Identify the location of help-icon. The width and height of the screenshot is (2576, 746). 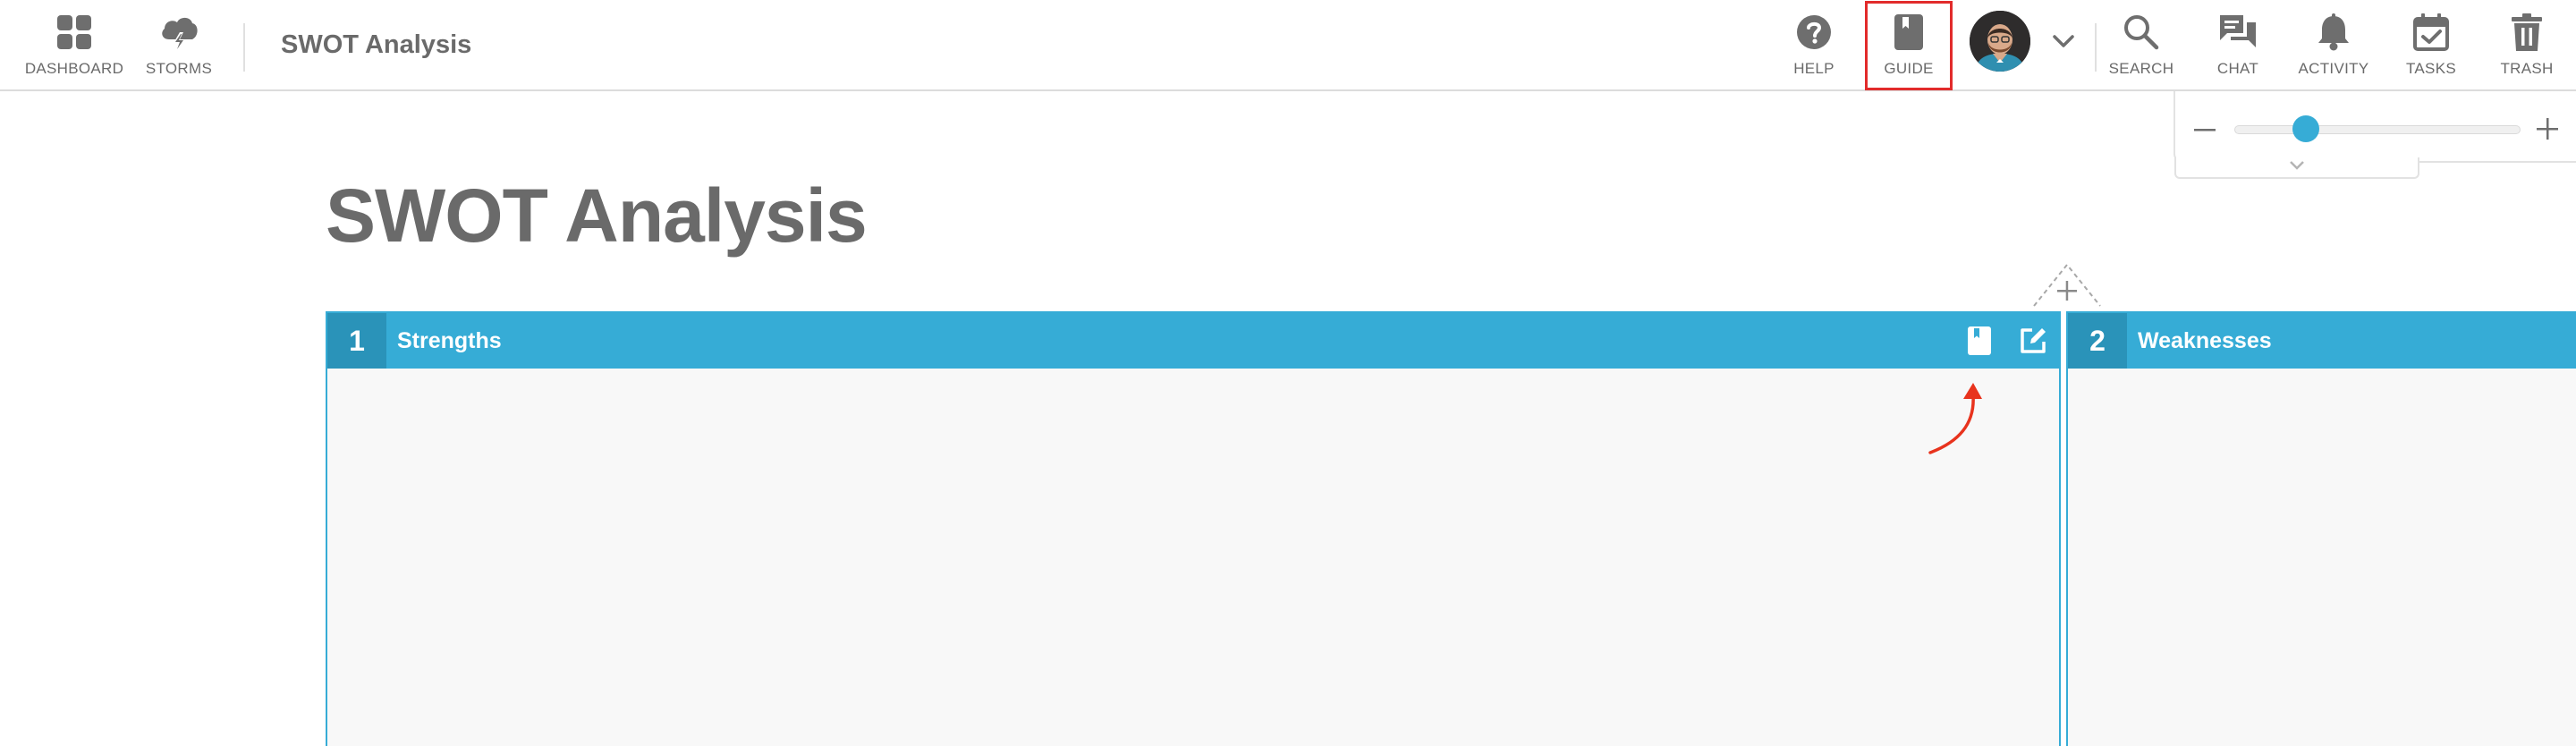
(1814, 32).